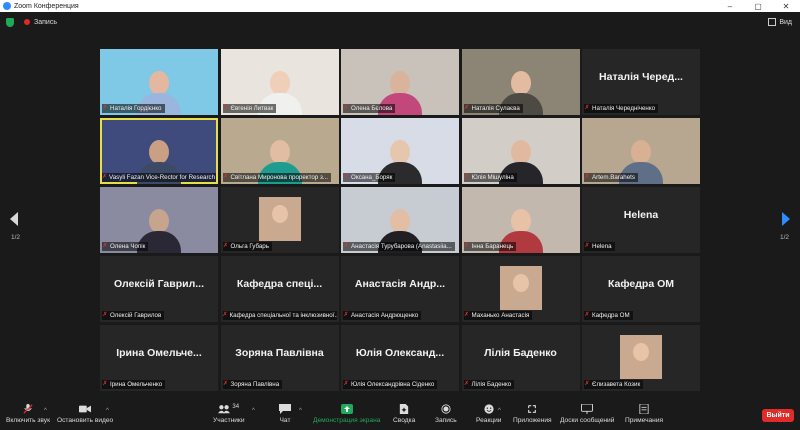  I want to click on participant-tile: ✗ Ольга Губарь, so click(279, 220).